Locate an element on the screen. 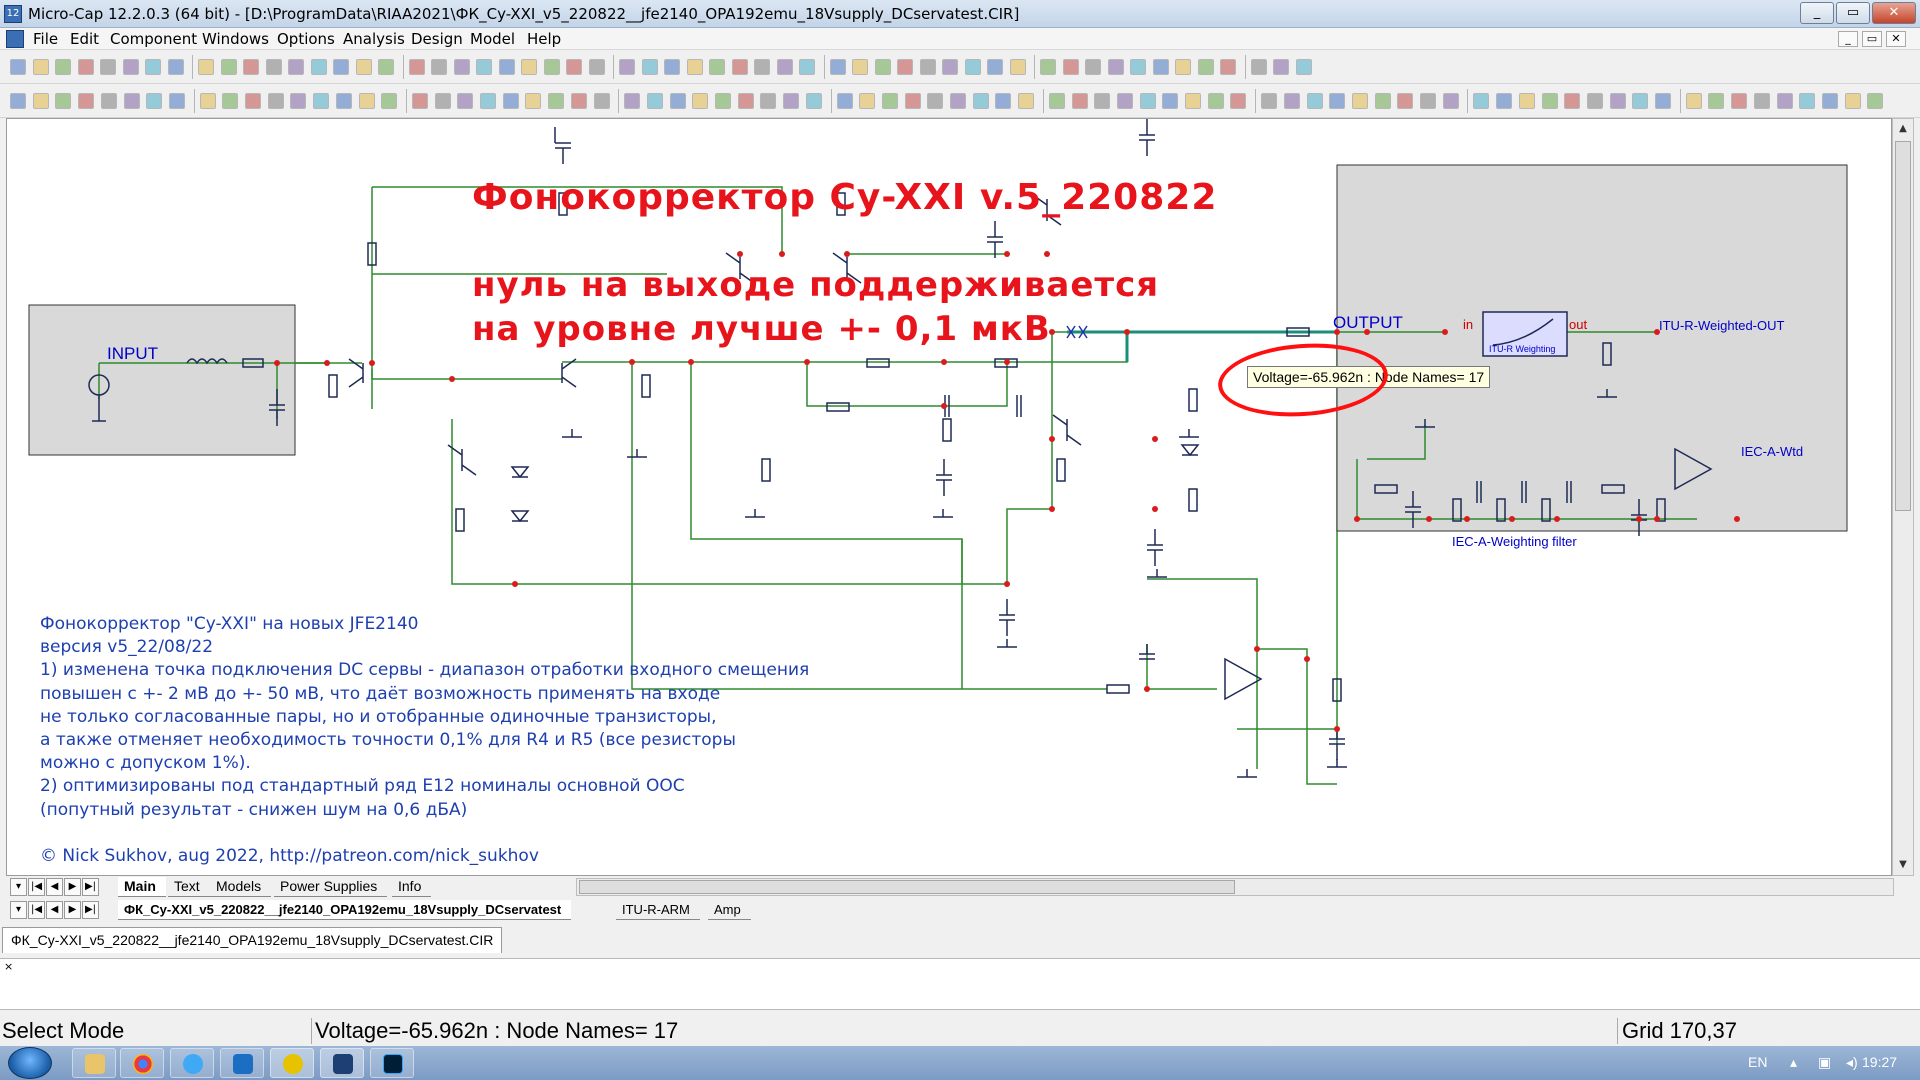 Image resolution: width=1920 pixels, height=1080 pixels. mdi-restore-button: ▭ is located at coordinates (1872, 39).